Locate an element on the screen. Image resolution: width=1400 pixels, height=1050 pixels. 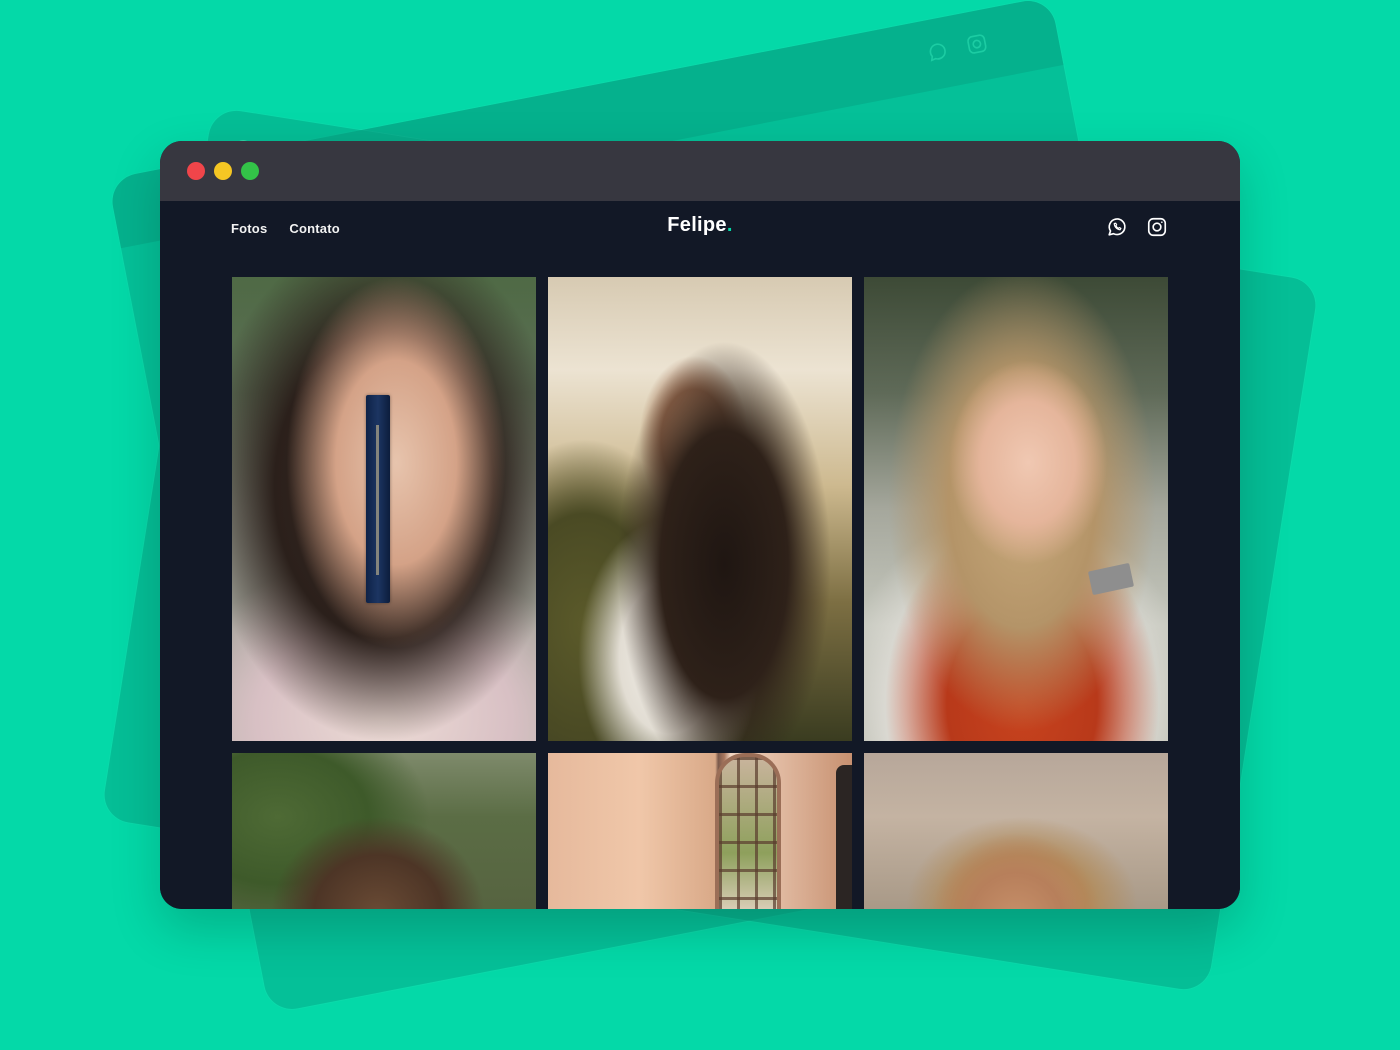
photo-room-window is located at coordinates (700, 831).